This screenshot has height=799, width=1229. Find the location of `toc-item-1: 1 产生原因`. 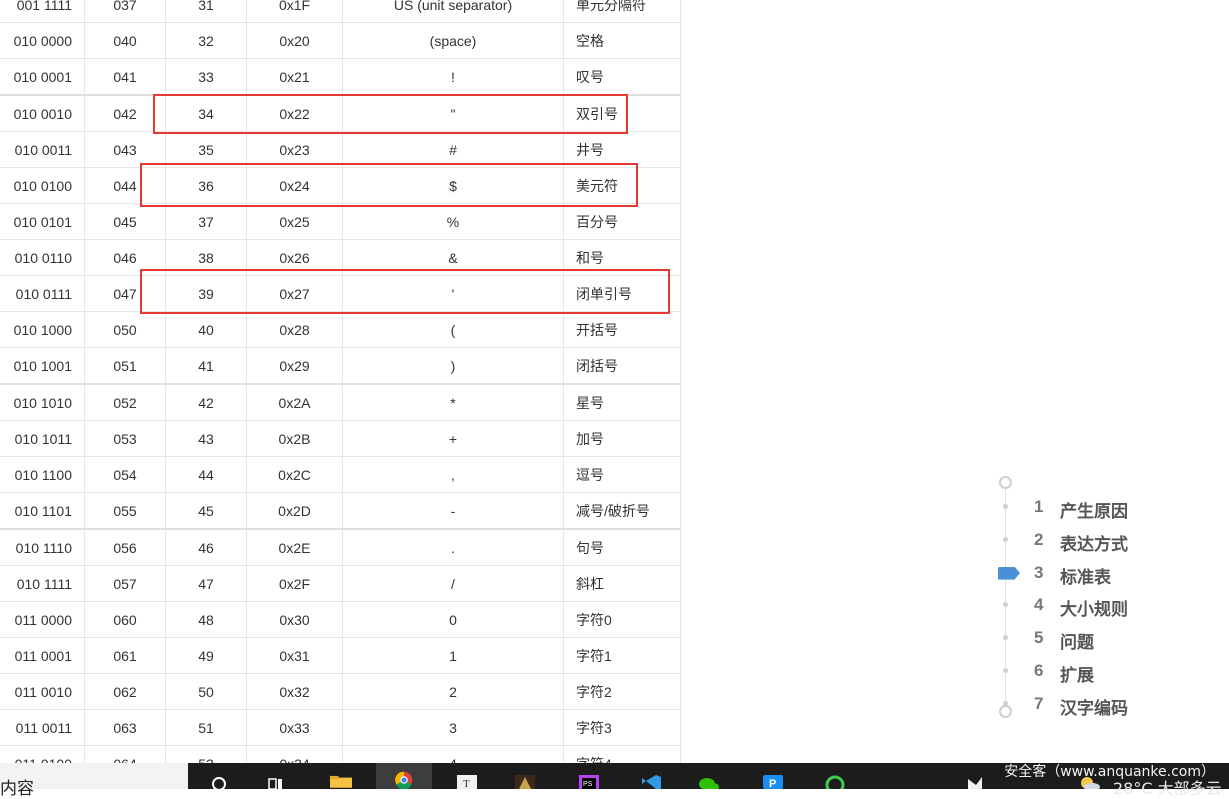

toc-item-1: 1 产生原因 is located at coordinates (1076, 508).